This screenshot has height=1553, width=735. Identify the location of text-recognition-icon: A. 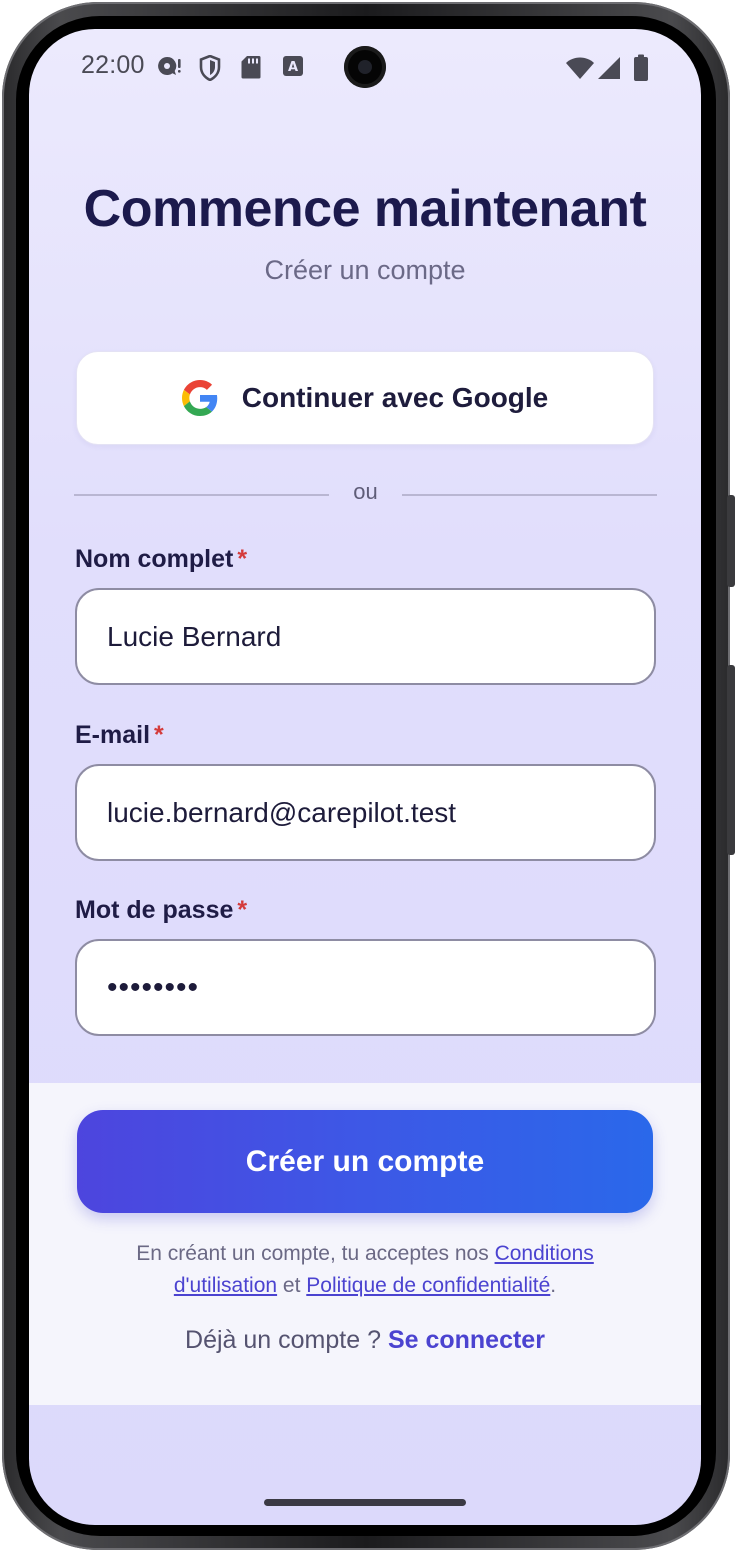
(293, 66).